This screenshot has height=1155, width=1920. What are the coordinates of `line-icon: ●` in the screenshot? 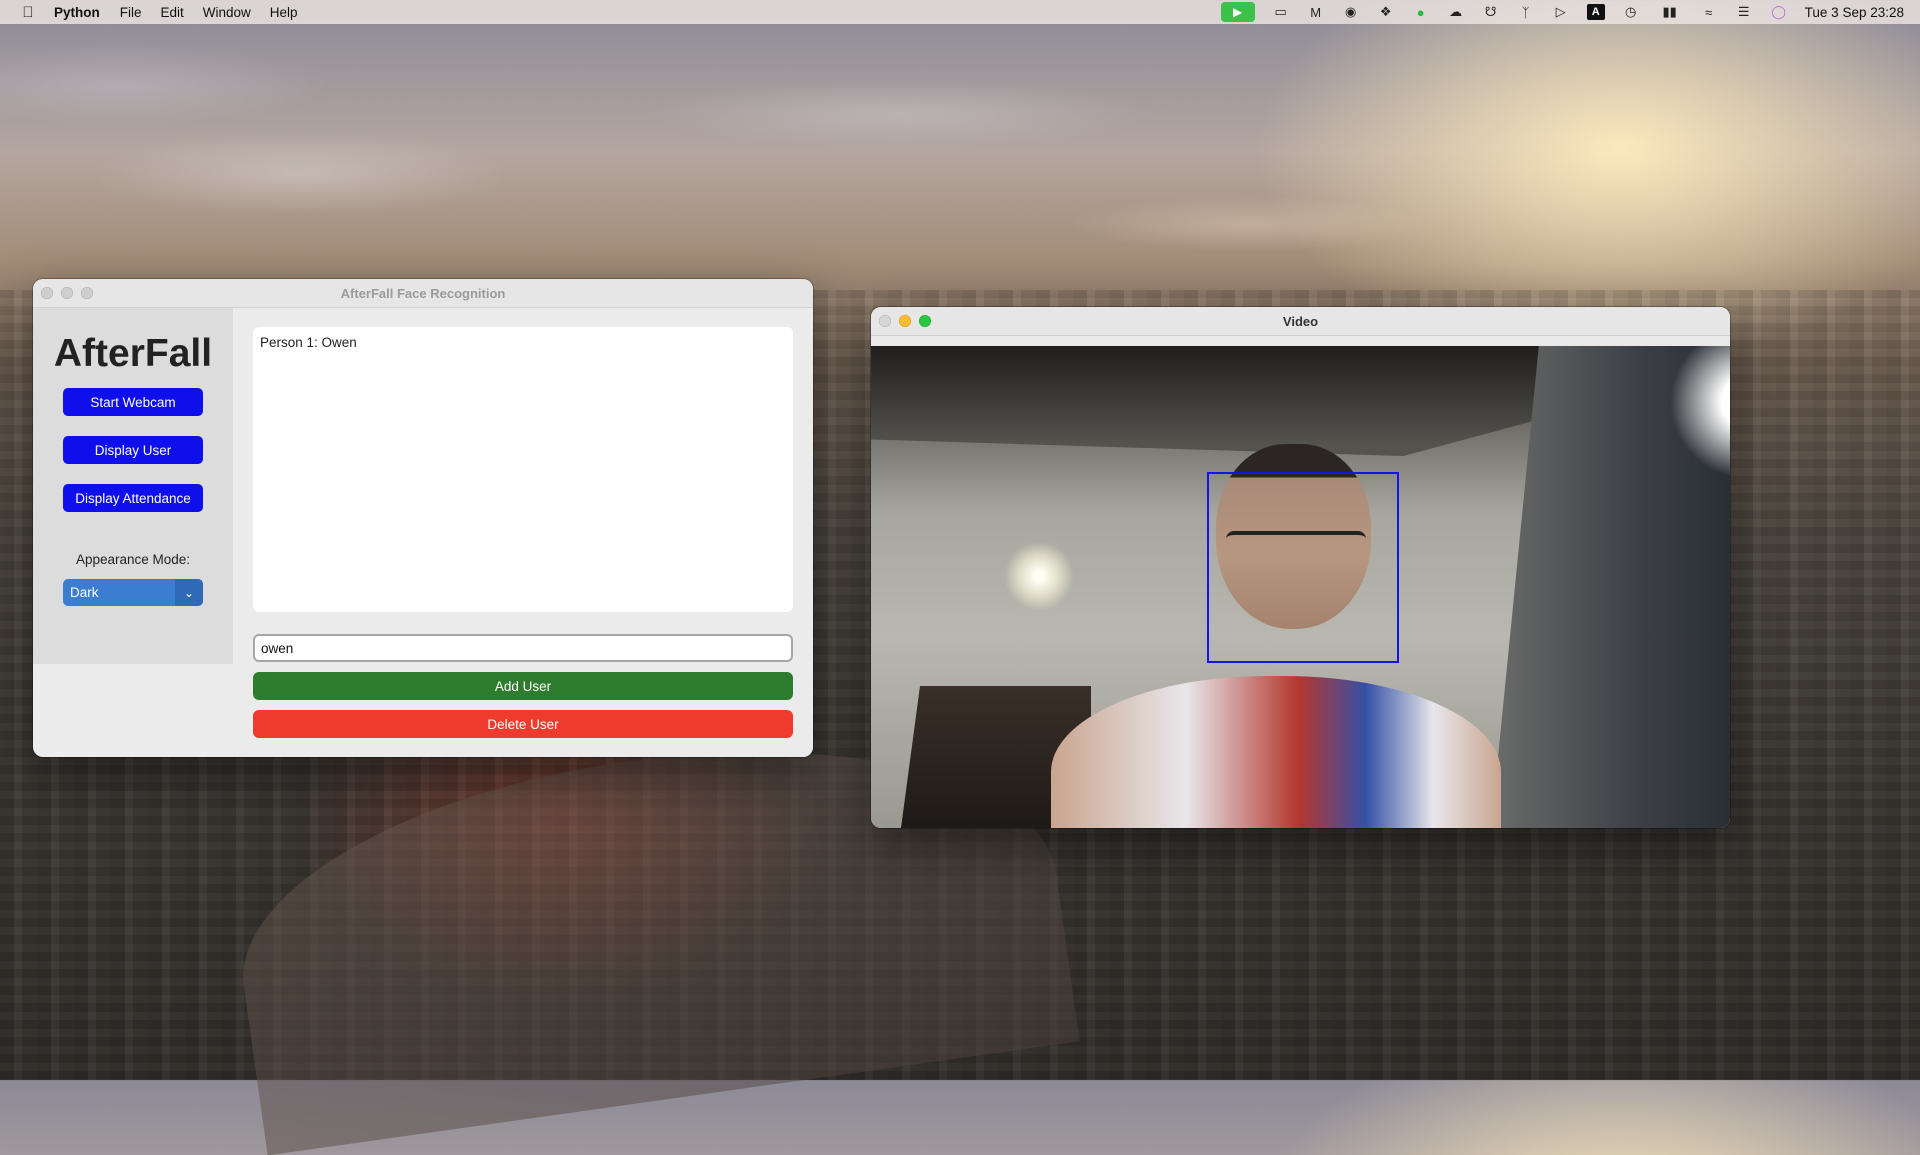 It's located at (1421, 12).